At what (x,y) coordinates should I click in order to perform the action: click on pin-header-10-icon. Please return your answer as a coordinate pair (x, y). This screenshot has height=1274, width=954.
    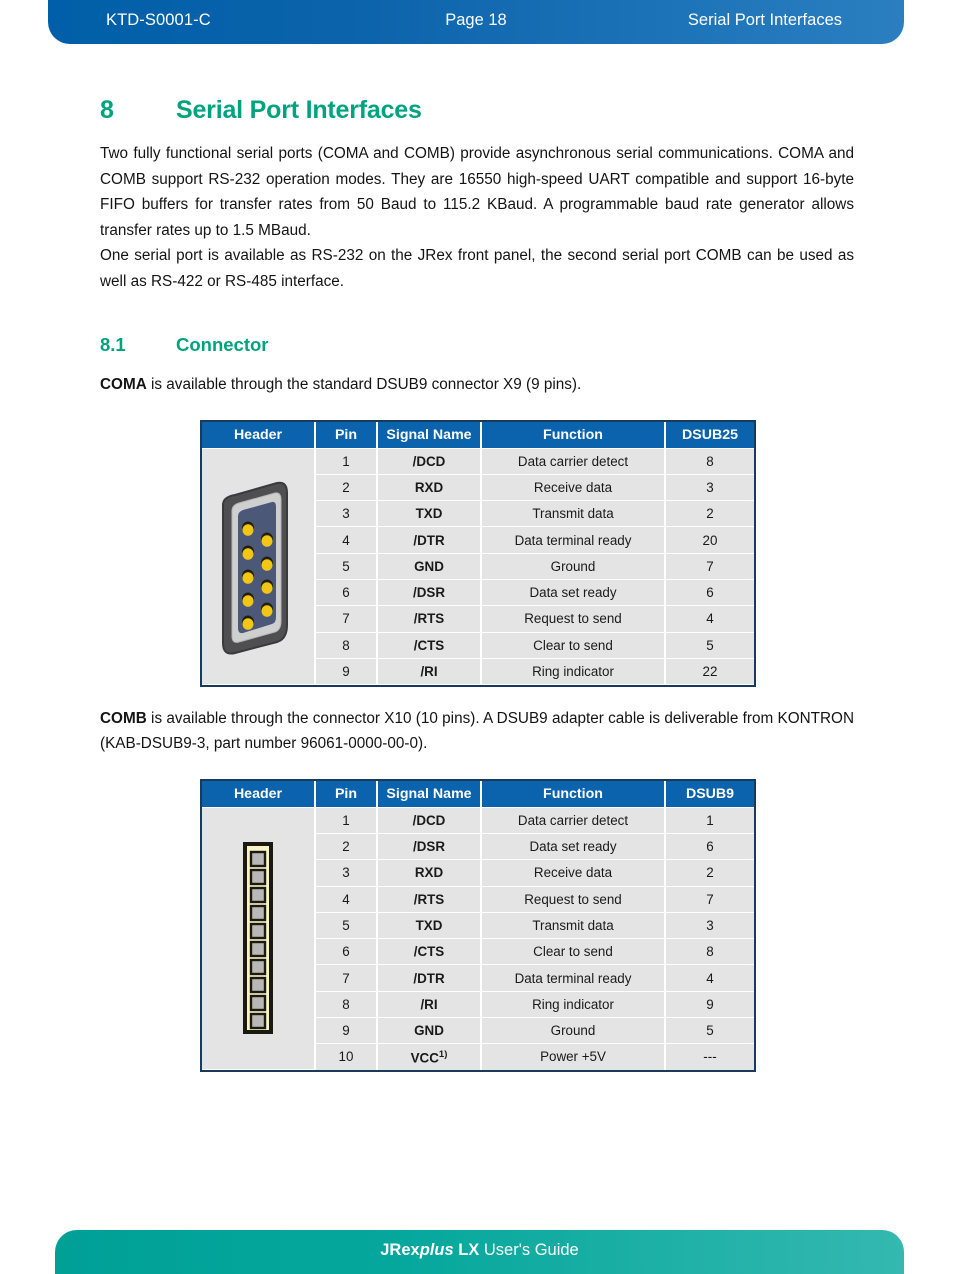
    Looking at the image, I should click on (258, 938).